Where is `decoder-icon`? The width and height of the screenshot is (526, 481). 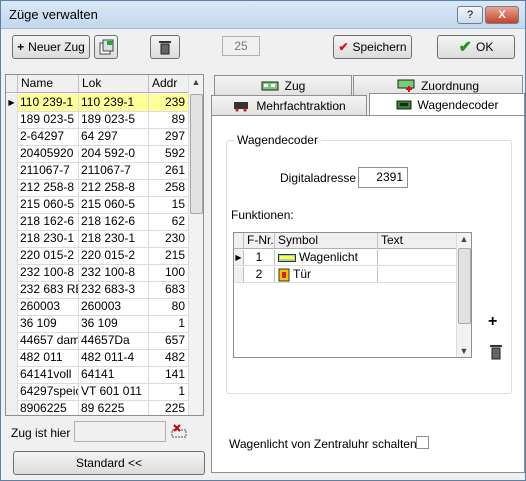 decoder-icon is located at coordinates (404, 104).